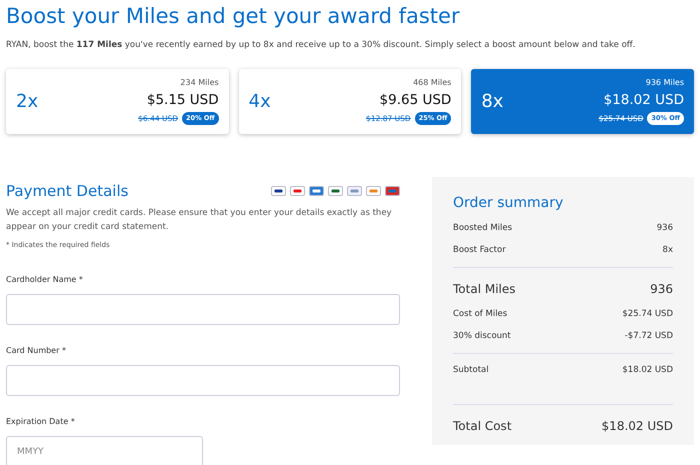 The image size is (700, 465). What do you see at coordinates (432, 83) in the screenshot?
I see `miles-text: 468 Miles` at bounding box center [432, 83].